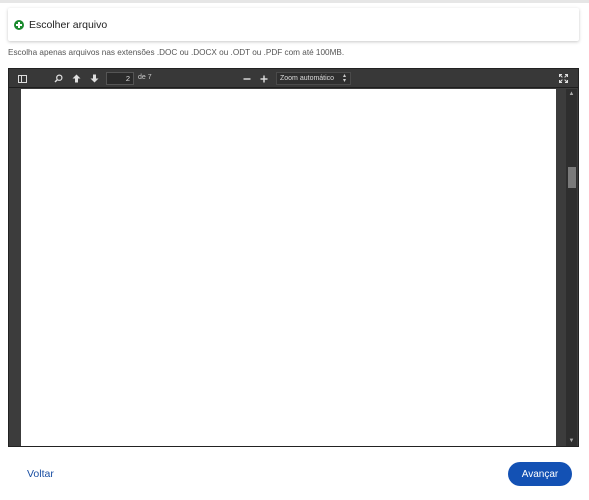 The height and width of the screenshot is (500, 589). I want to click on scrollbar-thumb, so click(572, 177).